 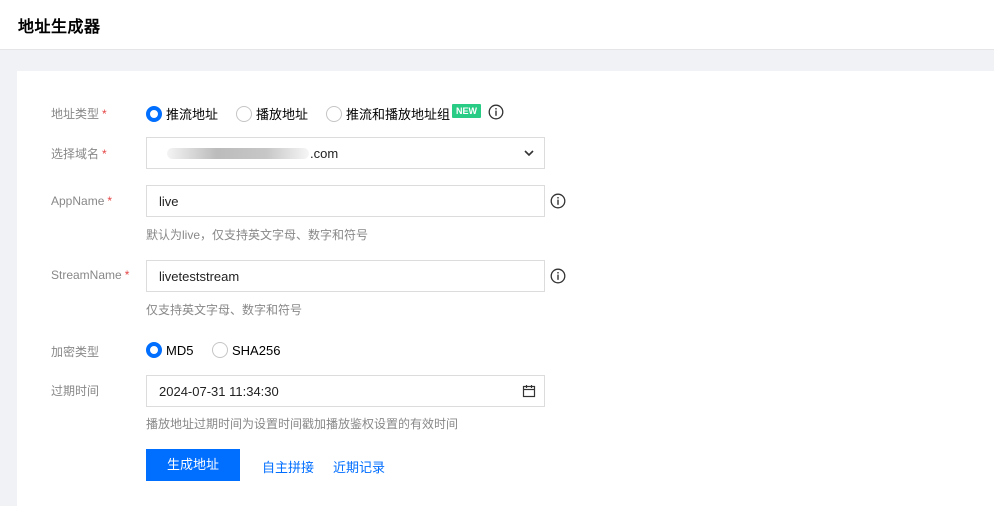 I want to click on stream-name-help: 仅支持英文字母、数字和符号, so click(x=224, y=310).